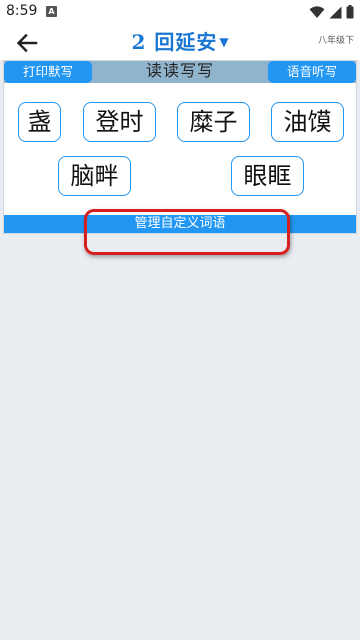  Describe the element at coordinates (335, 12) in the screenshot. I see `cellular-signal-icon` at that location.